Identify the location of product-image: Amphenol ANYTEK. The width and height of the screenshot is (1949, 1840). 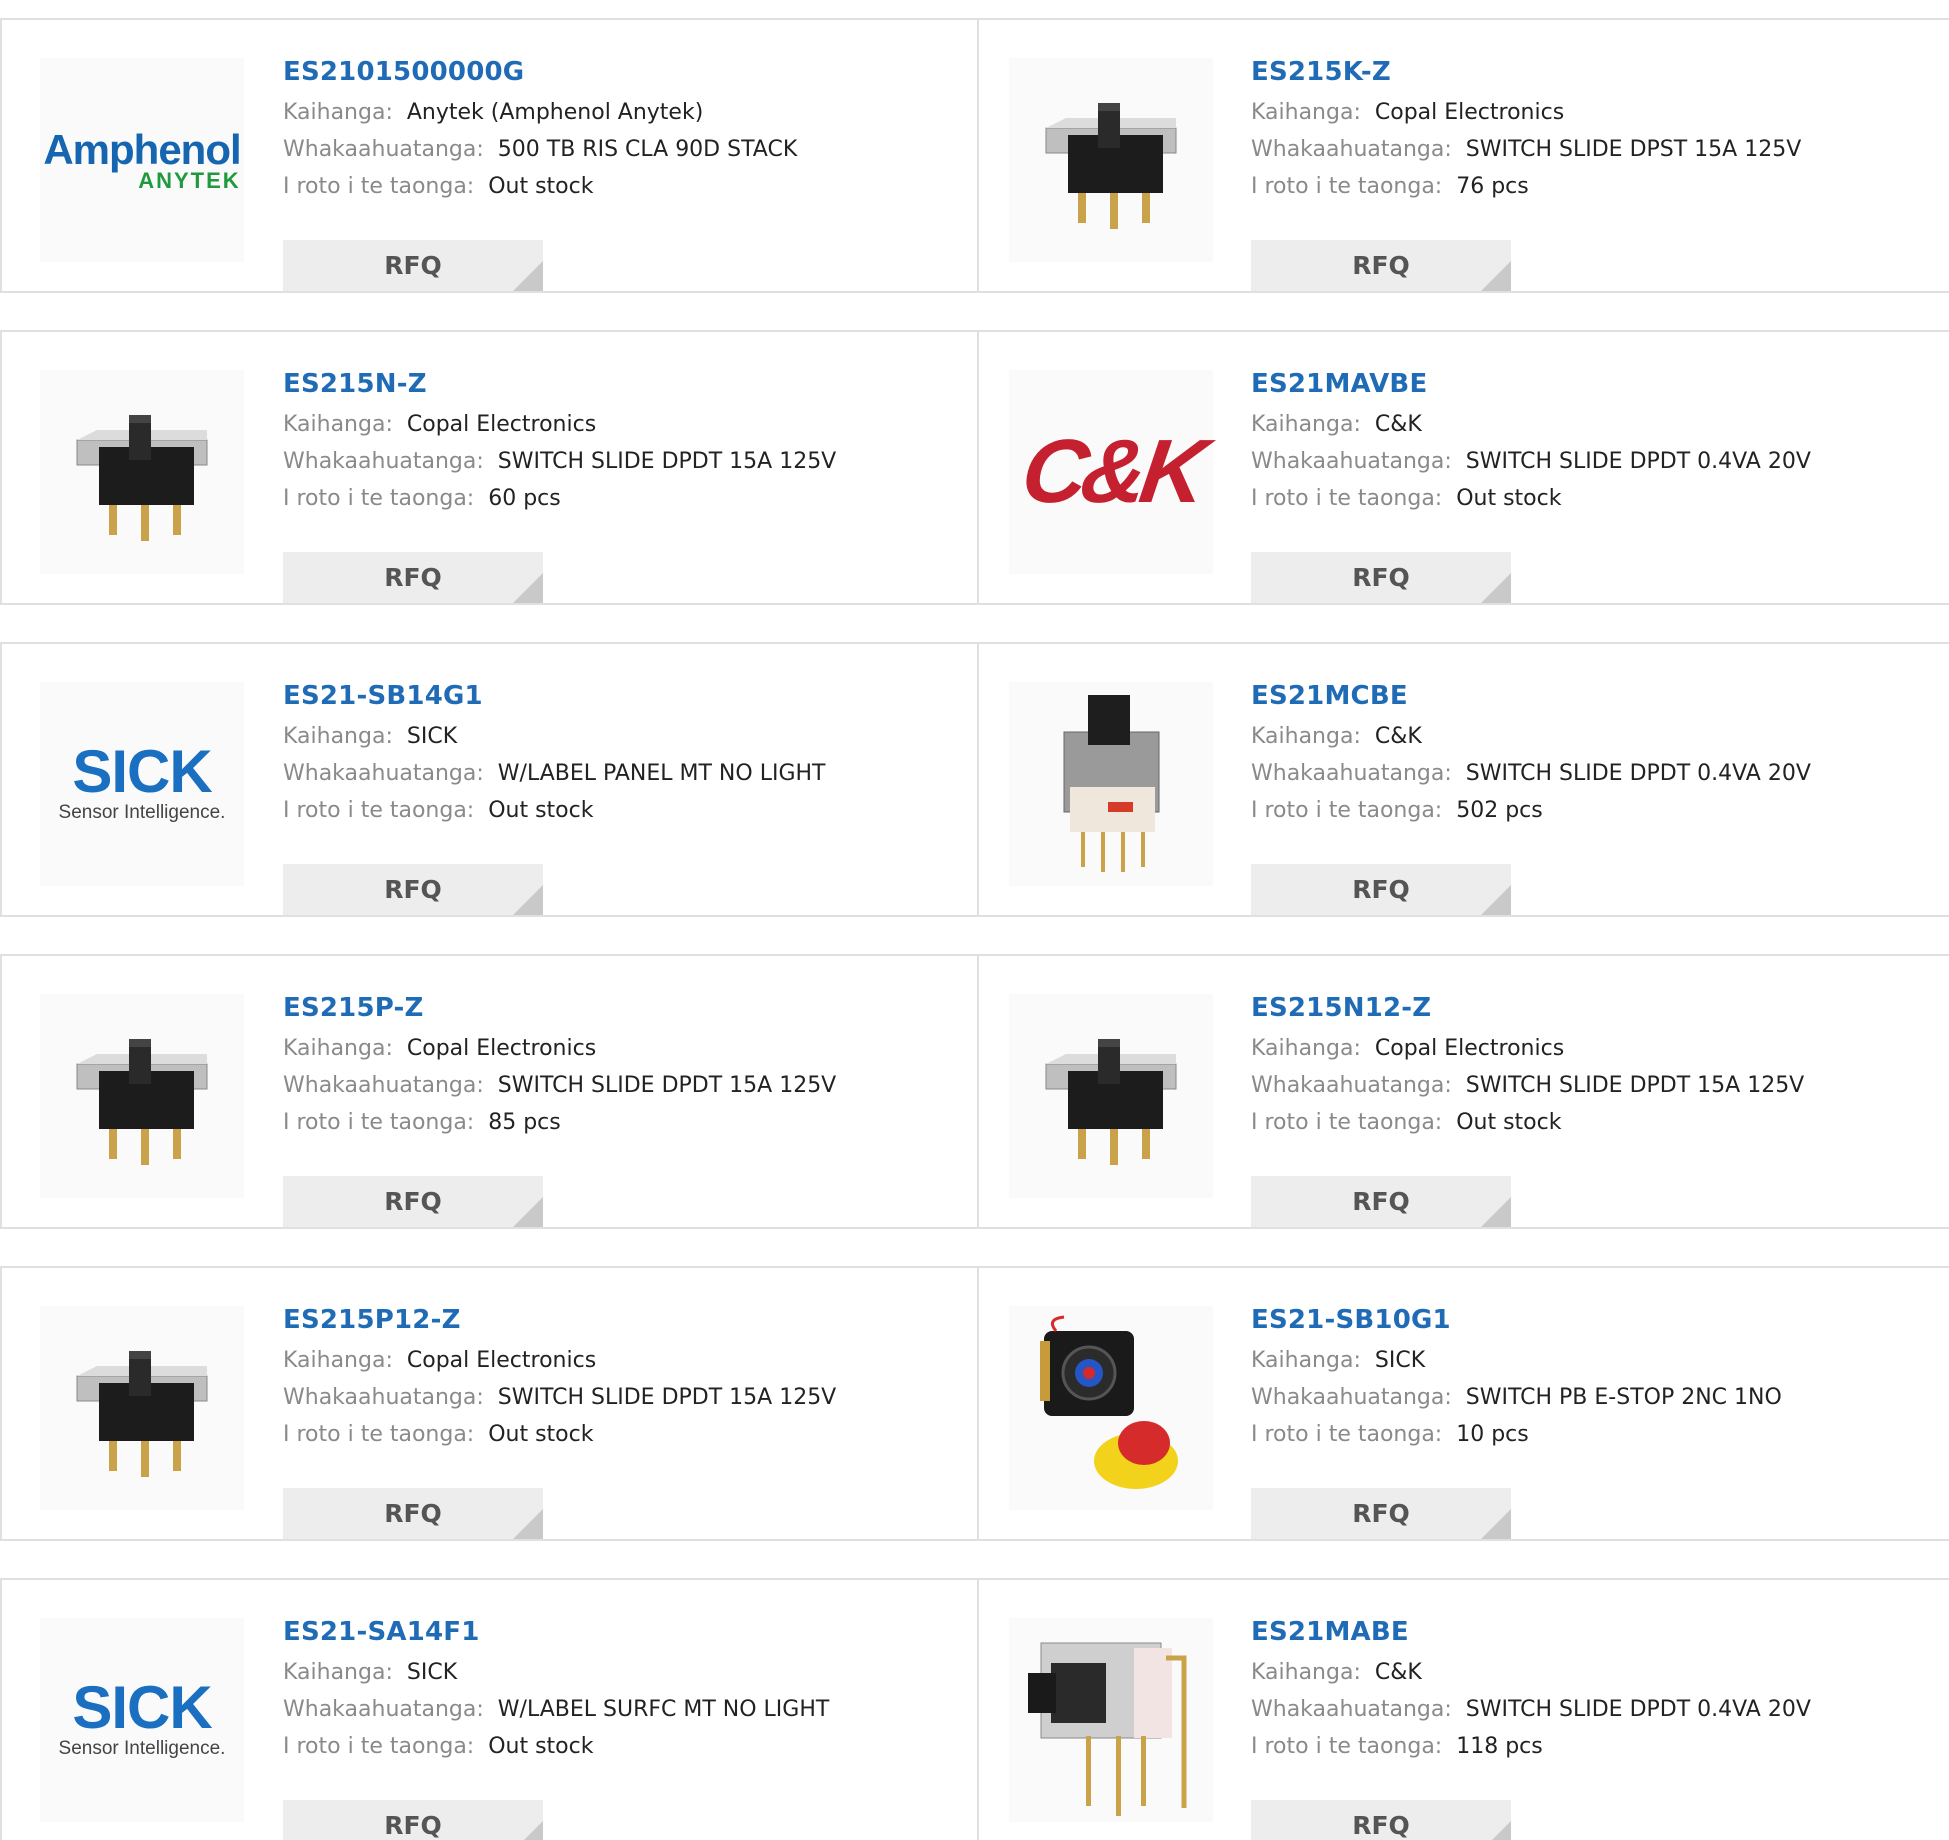
(142, 160).